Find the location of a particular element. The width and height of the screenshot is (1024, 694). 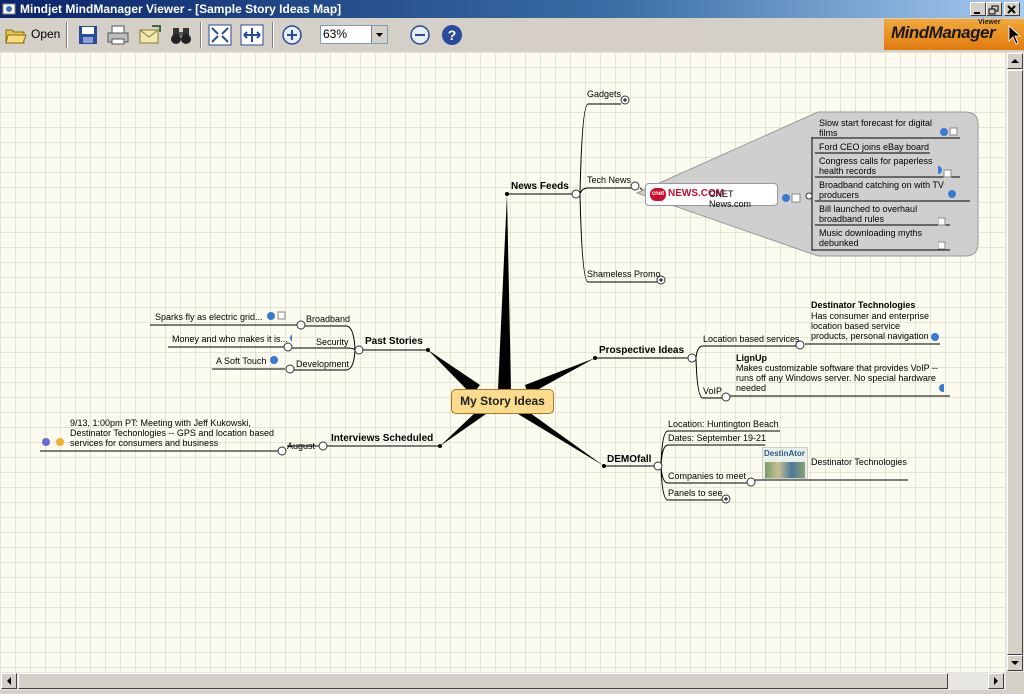

save-icon is located at coordinates (88, 35).